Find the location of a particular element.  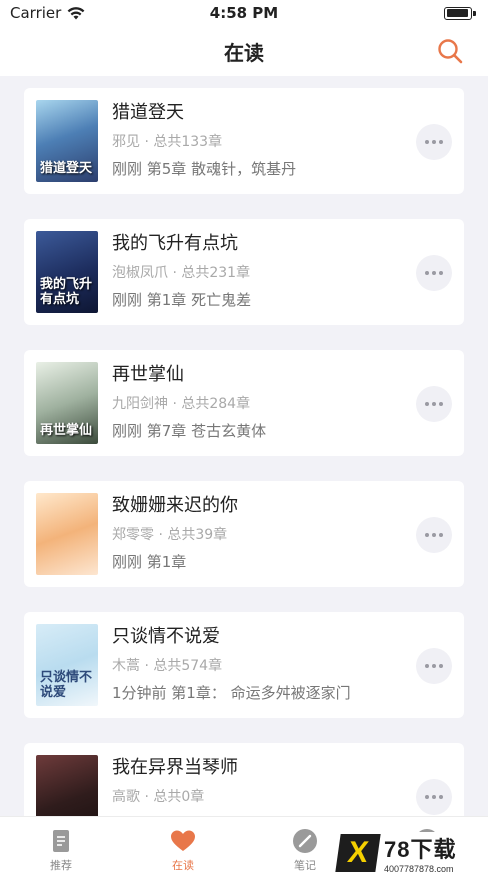

book-meta: 高歌 · 总共0章 is located at coordinates (158, 797).